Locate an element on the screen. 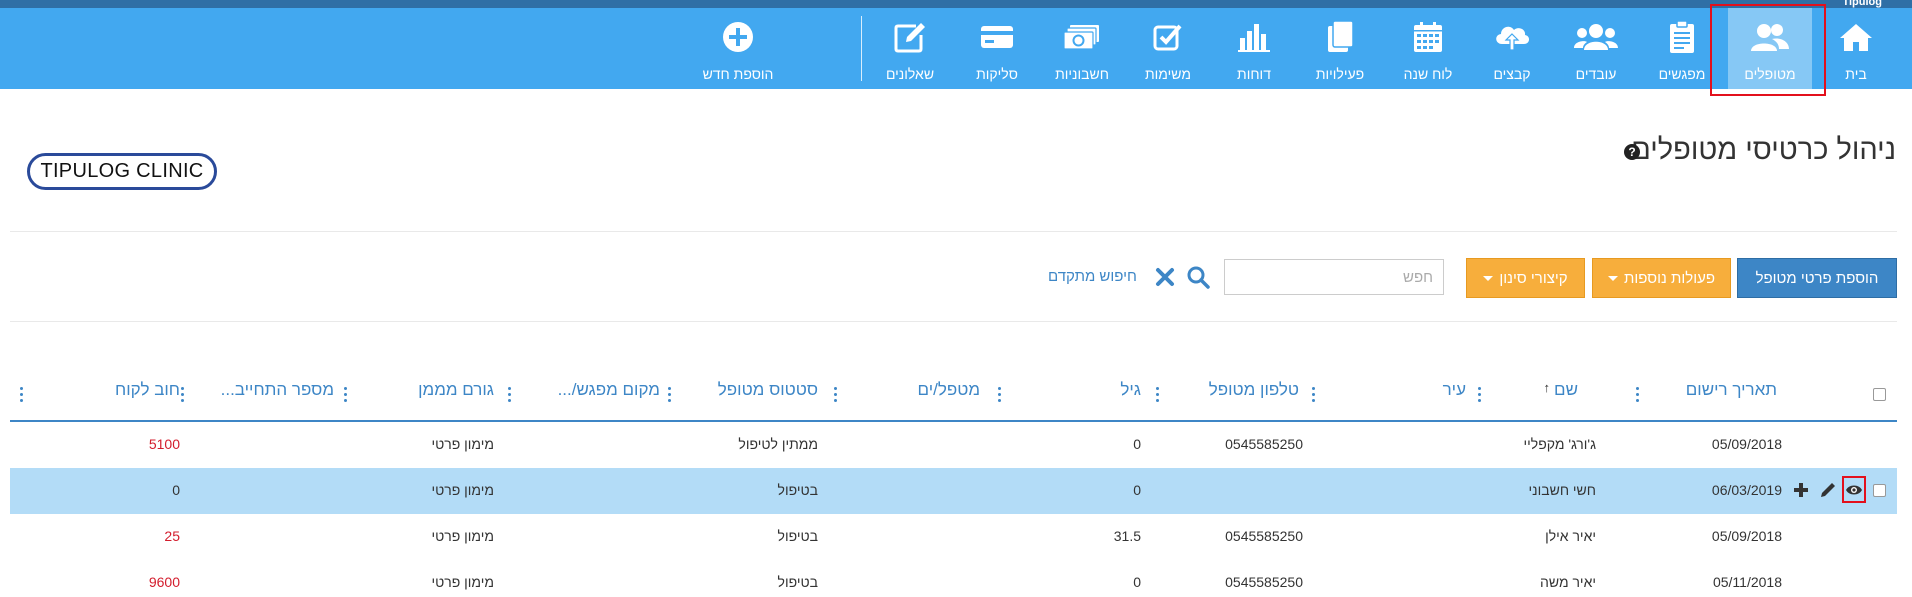 Image resolution: width=1912 pixels, height=597 pixels. nav-item-patients: מטופלים is located at coordinates (1770, 48).